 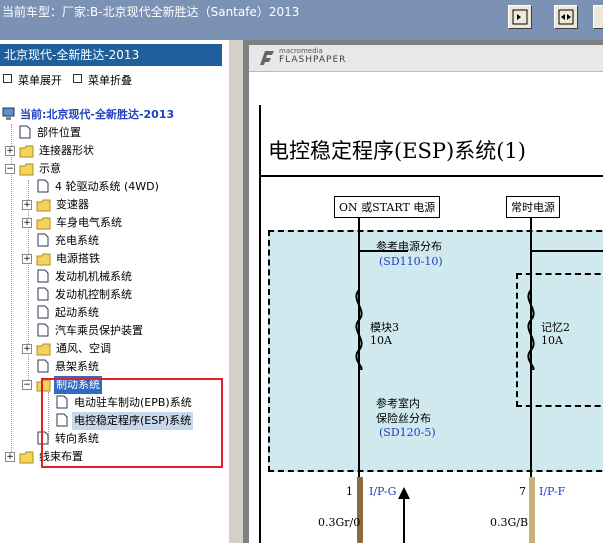 What do you see at coordinates (89, 222) in the screenshot?
I see `tree-item-label: 车身电气系统` at bounding box center [89, 222].